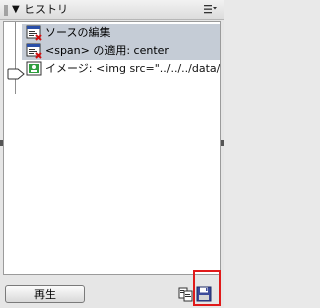 The image size is (320, 308). What do you see at coordinates (207, 288) in the screenshot?
I see `highlight-box` at bounding box center [207, 288].